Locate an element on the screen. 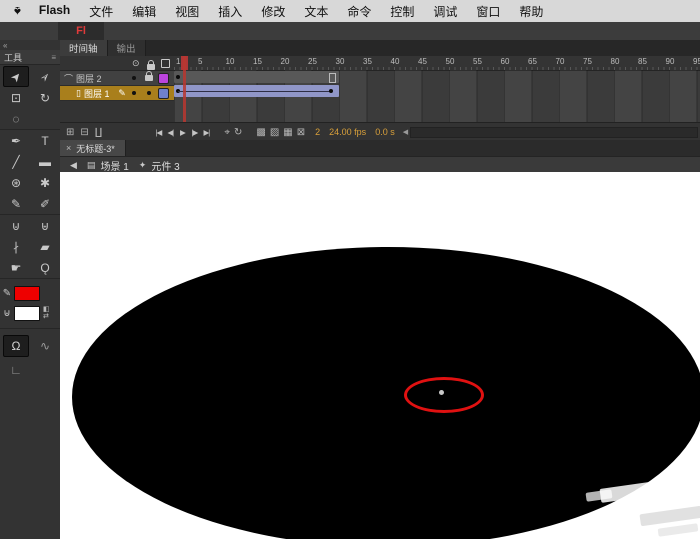 Image resolution: width=700 pixels, height=539 pixels. timeline-horizontal-scrollbar: ◀ is located at coordinates (550, 132).